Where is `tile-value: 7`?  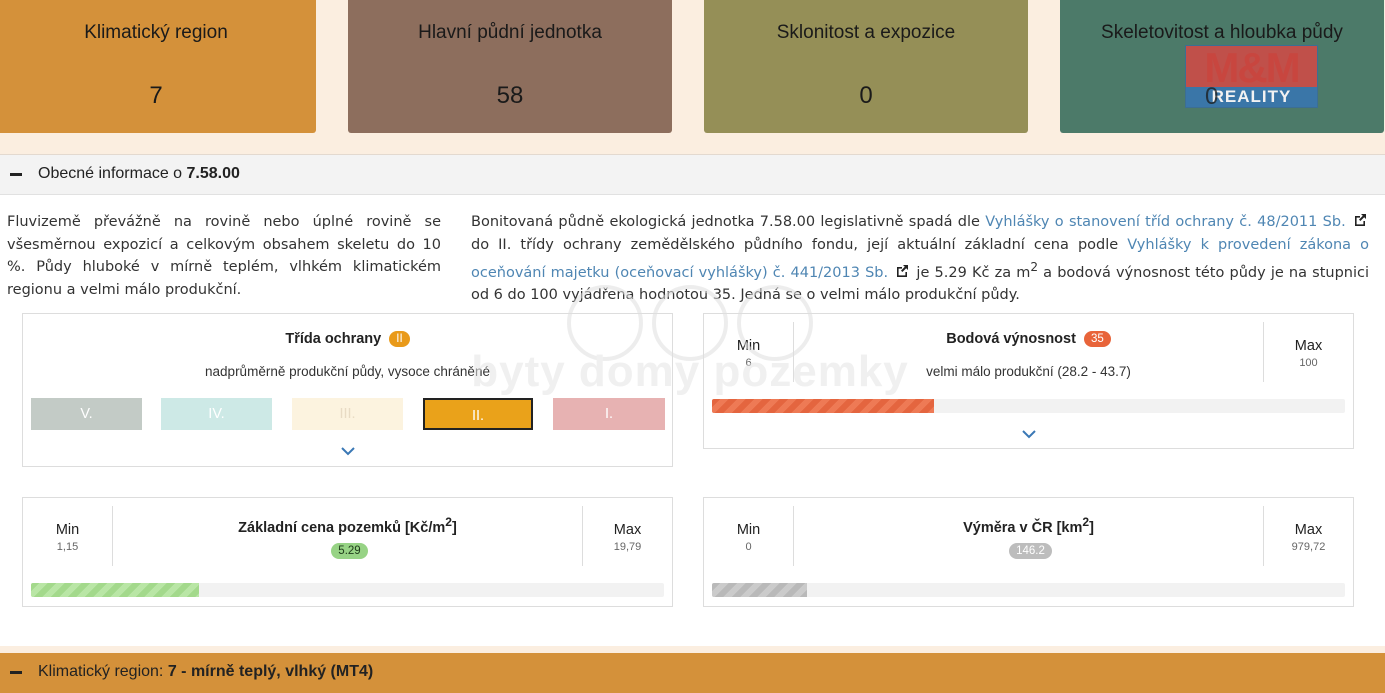 tile-value: 7 is located at coordinates (156, 95).